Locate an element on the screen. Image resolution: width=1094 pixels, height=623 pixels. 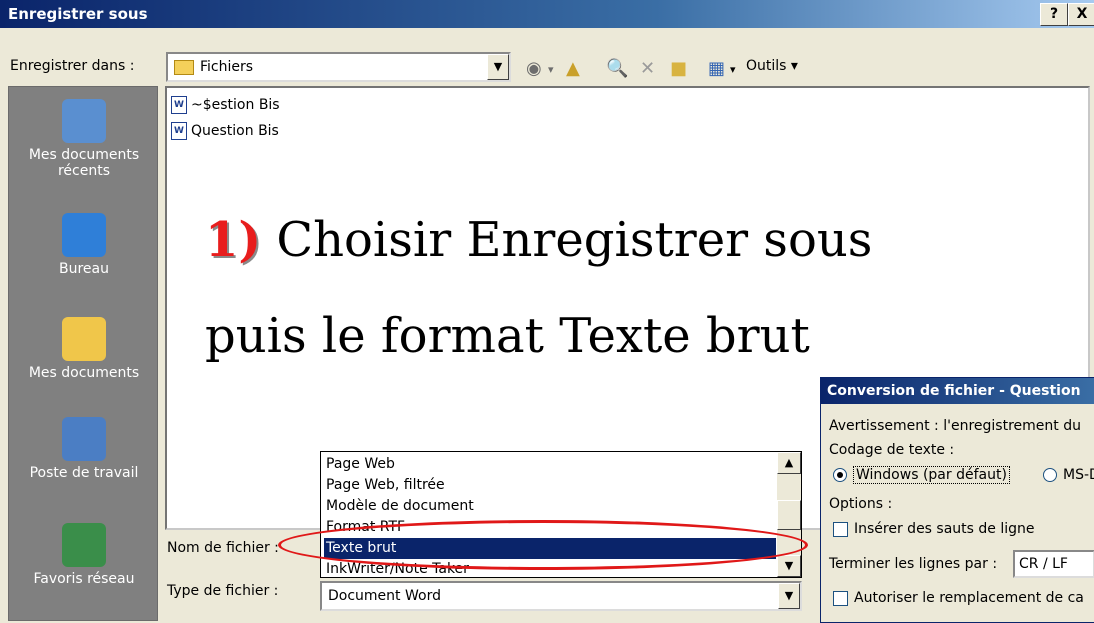
place-recent-documents: Mes documents récents is located at coordinates (84, 139).